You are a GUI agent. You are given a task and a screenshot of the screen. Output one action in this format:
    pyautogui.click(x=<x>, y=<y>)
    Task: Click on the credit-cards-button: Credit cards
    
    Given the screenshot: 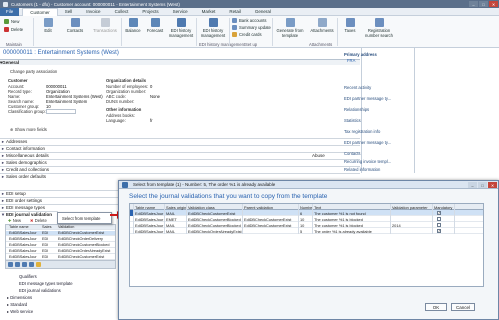 What is the action you would take?
    pyautogui.click(x=247, y=34)
    